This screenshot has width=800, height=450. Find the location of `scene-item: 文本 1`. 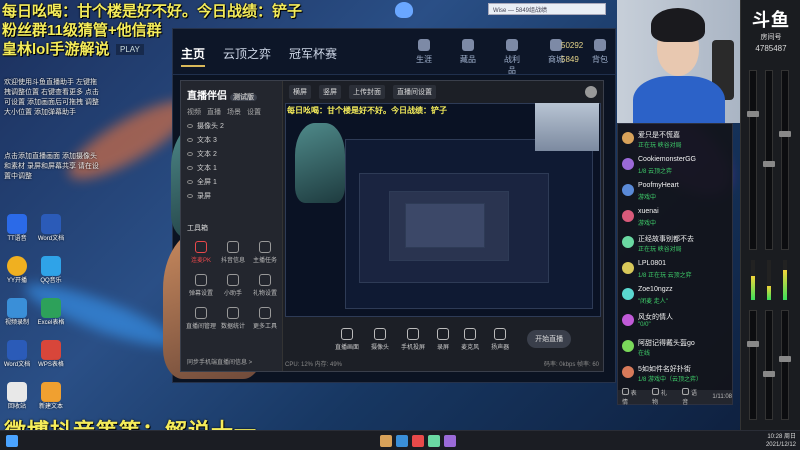

scene-item: 文本 1 is located at coordinates (232, 168).